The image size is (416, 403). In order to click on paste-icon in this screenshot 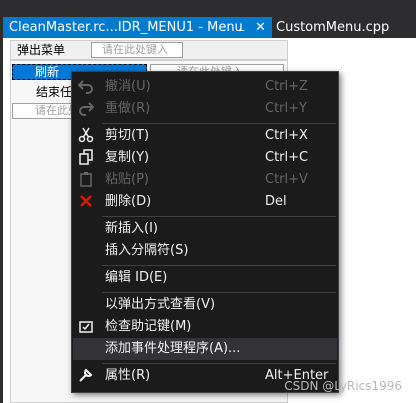, I will do `click(86, 180)`.